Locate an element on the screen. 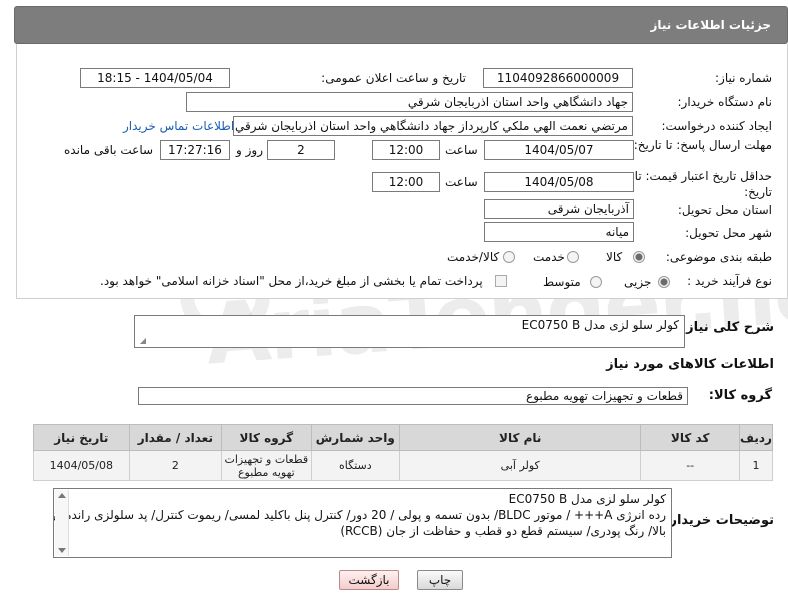  col-unit: واحد شمارش is located at coordinates (355, 437).